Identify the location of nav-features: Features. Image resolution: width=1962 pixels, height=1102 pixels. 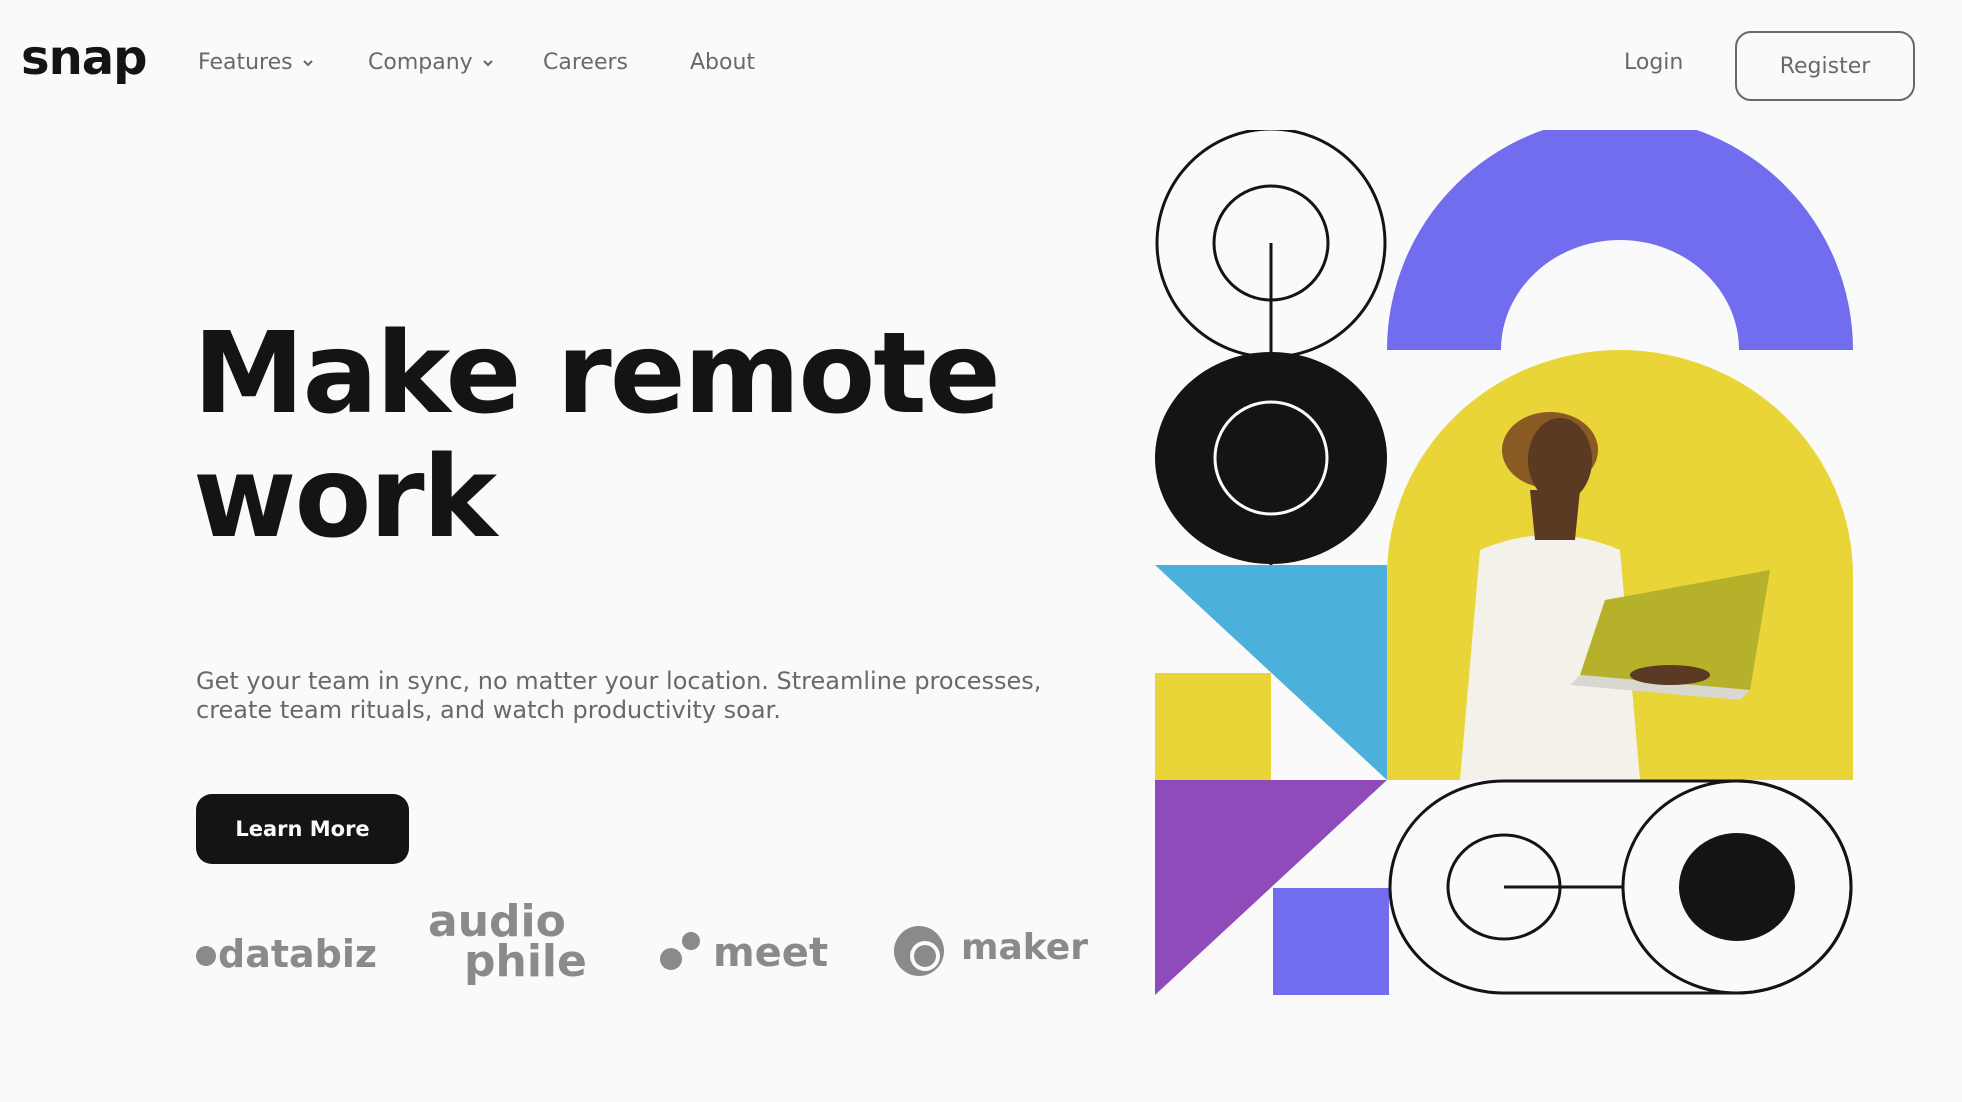
(256, 62).